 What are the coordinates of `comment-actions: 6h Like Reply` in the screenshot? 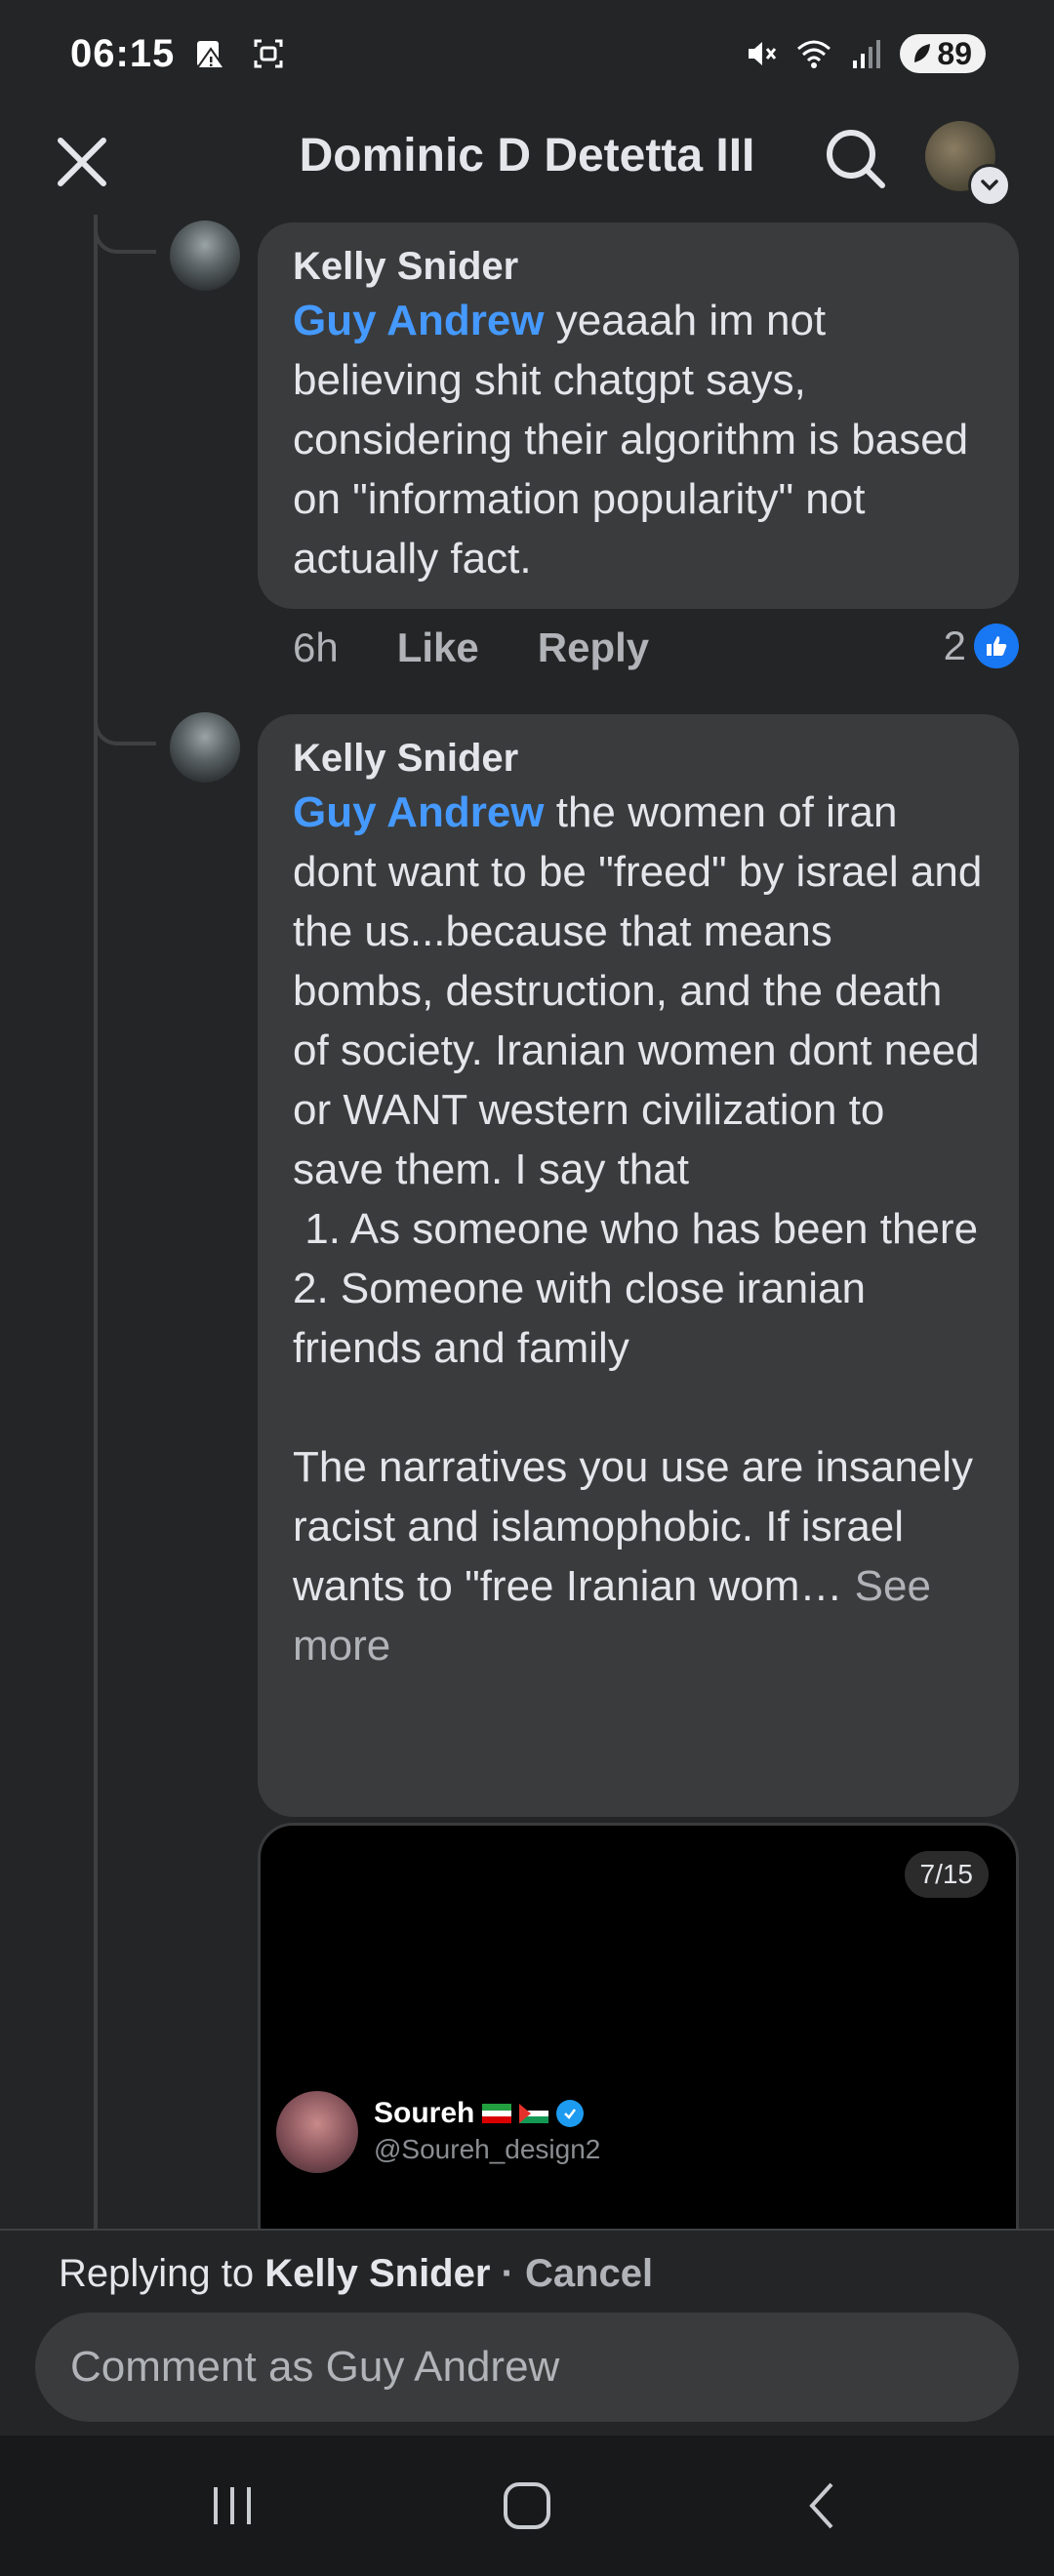 It's located at (471, 647).